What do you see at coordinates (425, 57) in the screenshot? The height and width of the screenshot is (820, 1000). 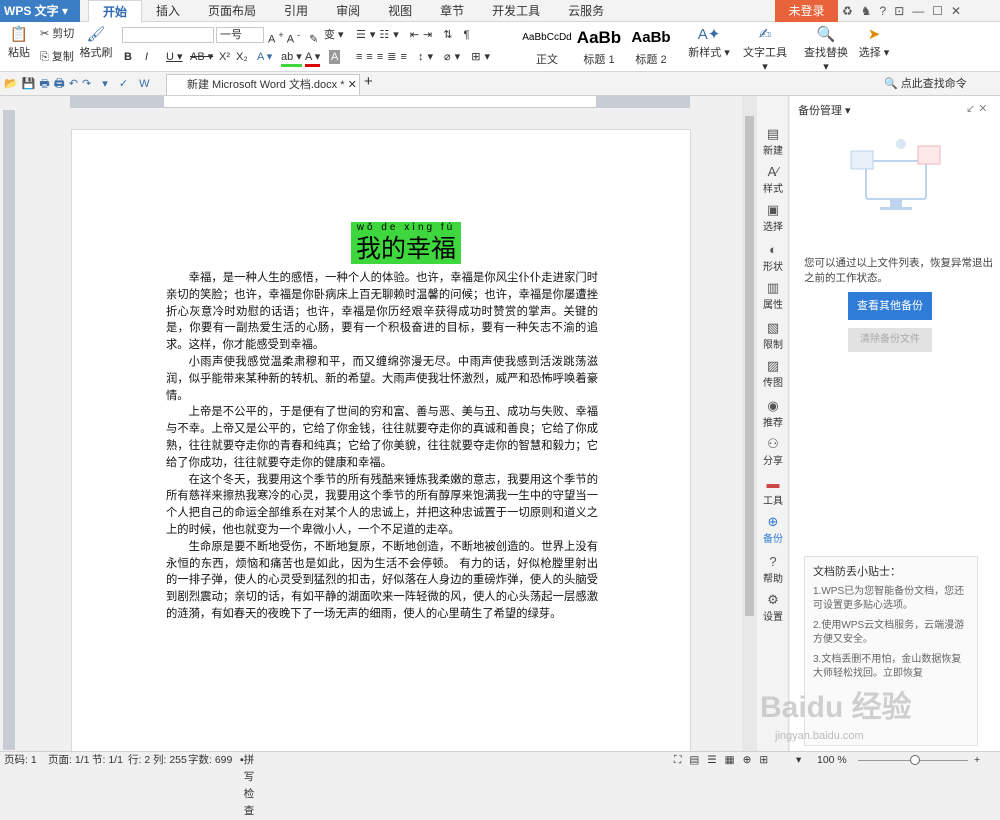 I see `align-buttons: ≡≡≡≣≡ ↕▾ ⌀▾ ⊞▾` at bounding box center [425, 57].